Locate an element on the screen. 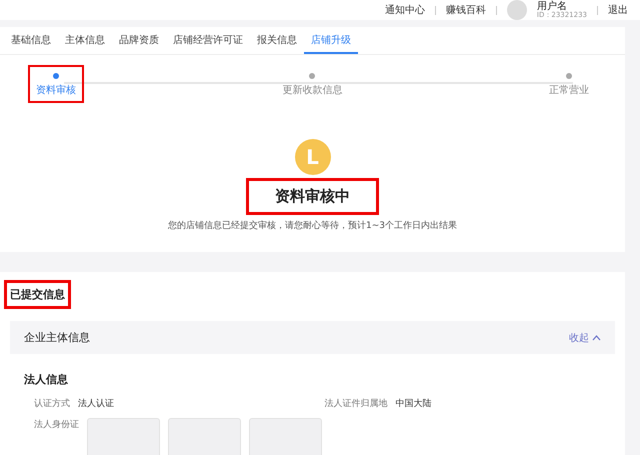 The image size is (640, 455). step-label: 正常营业 is located at coordinates (569, 90).